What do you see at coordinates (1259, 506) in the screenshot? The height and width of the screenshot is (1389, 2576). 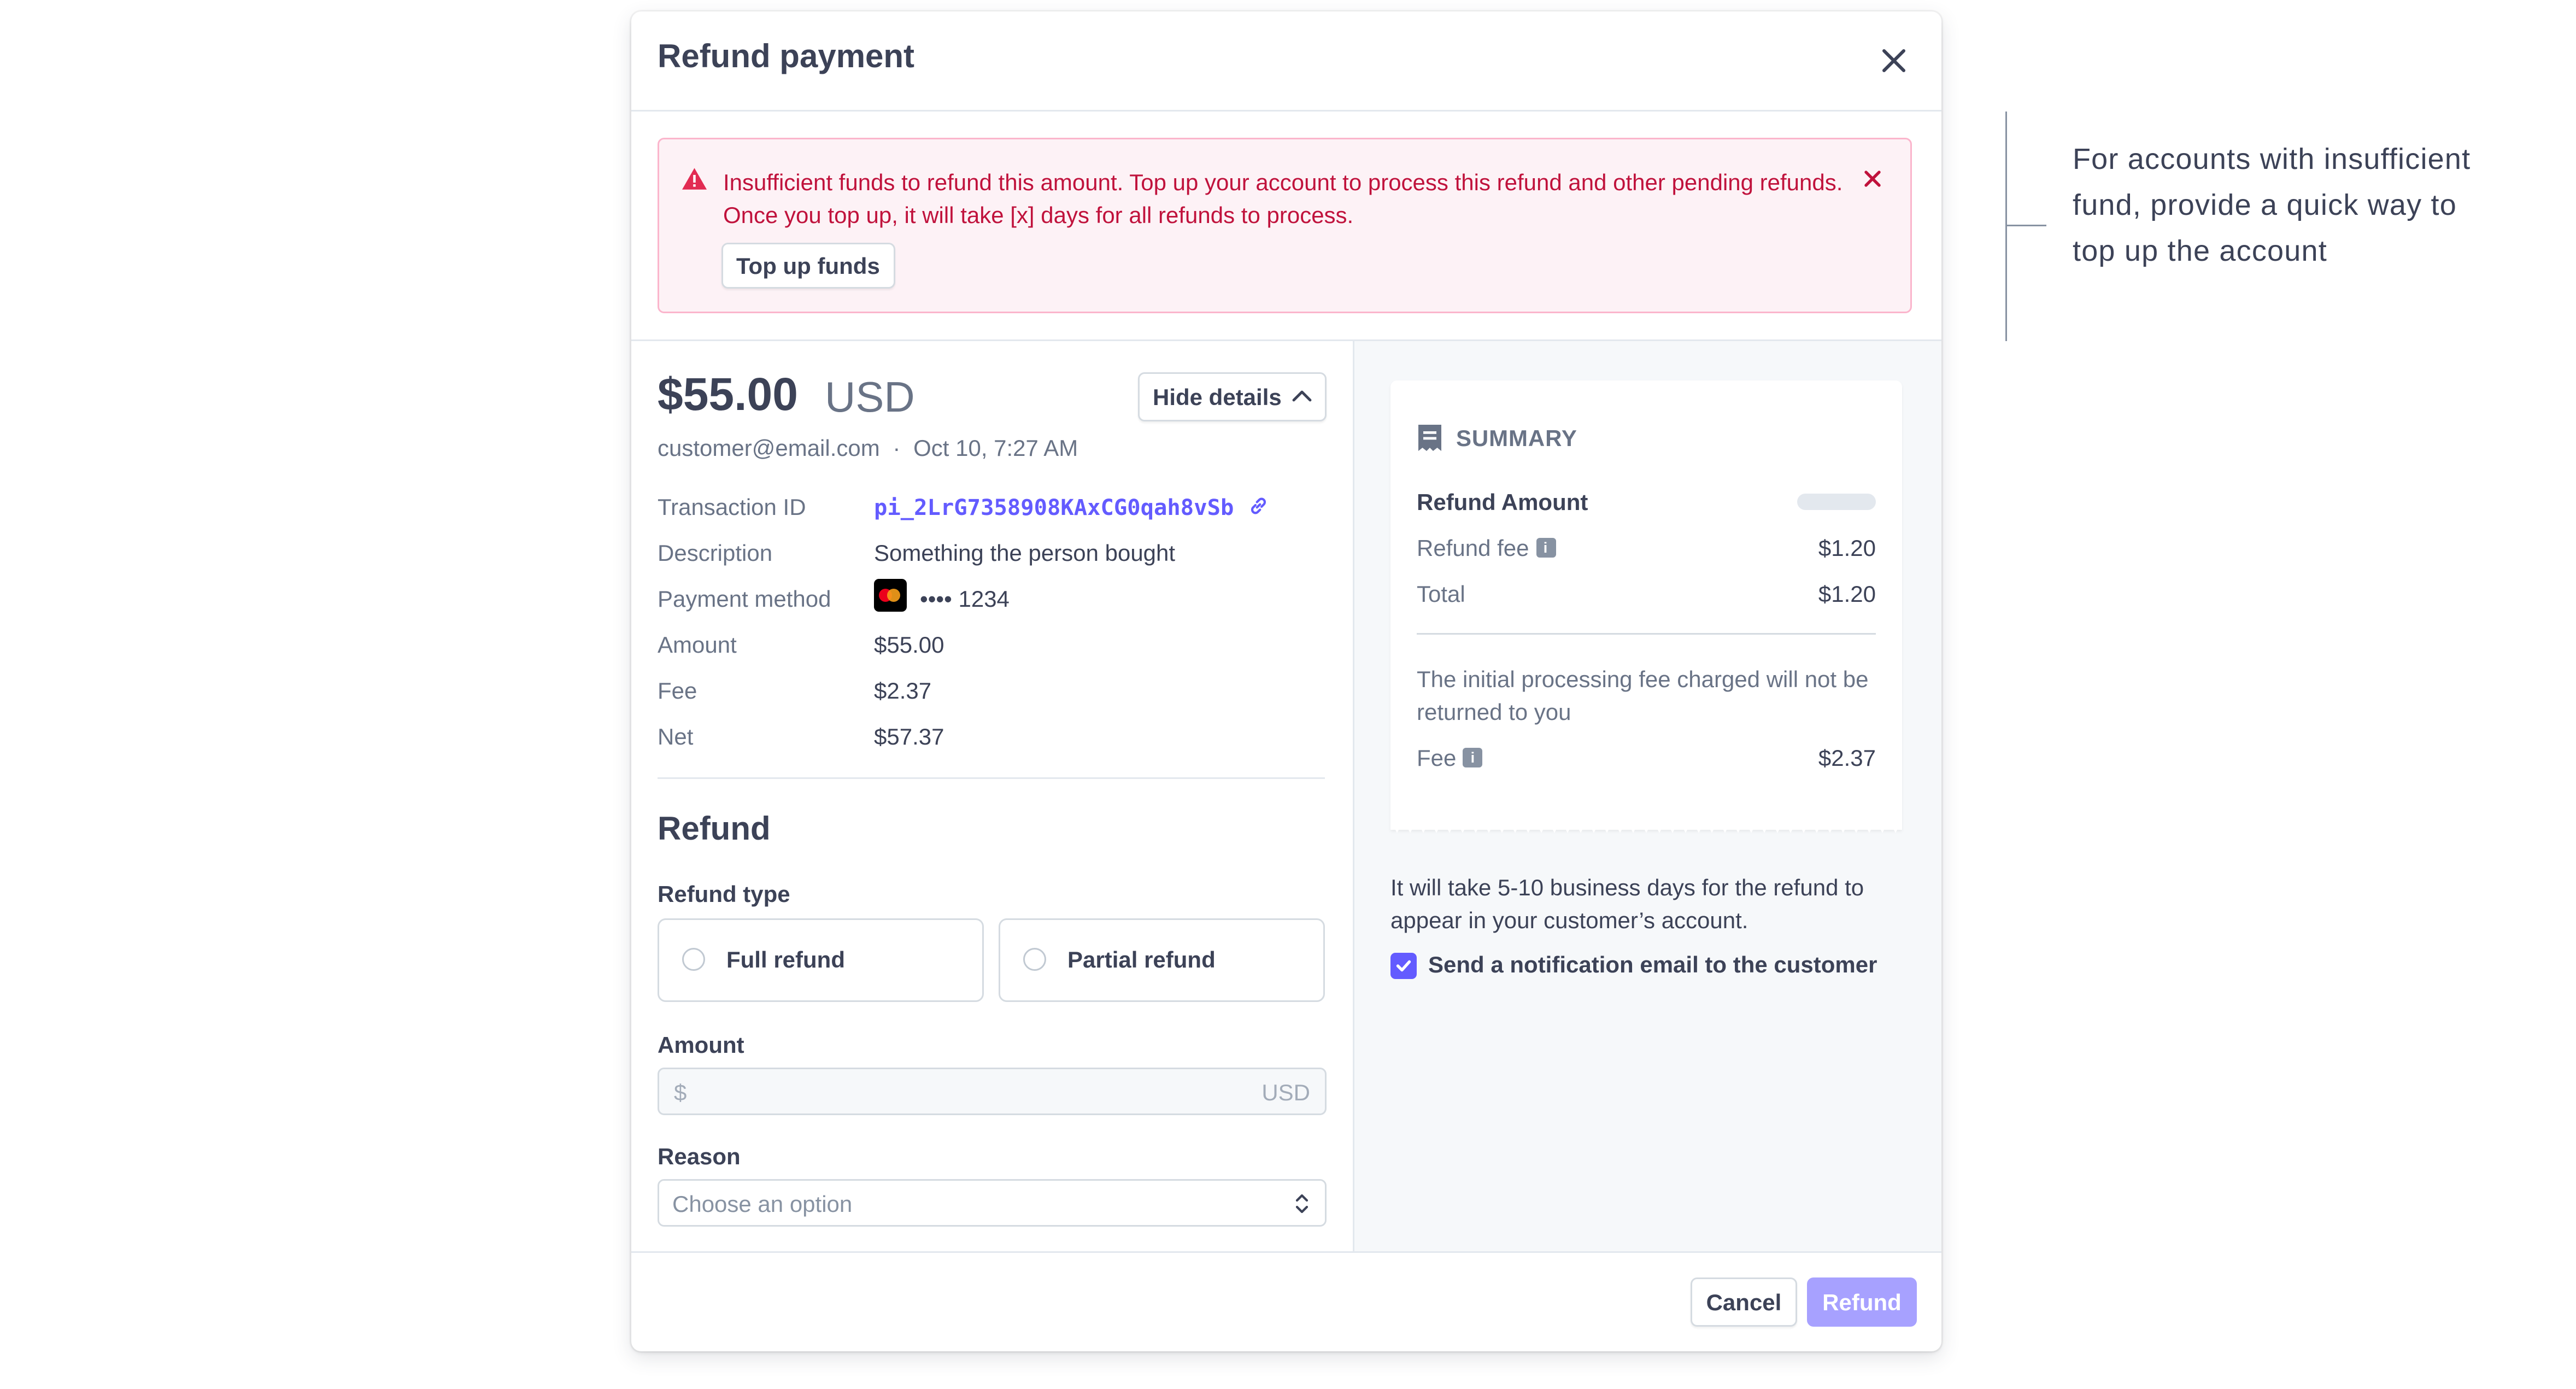 I see `link-icon` at bounding box center [1259, 506].